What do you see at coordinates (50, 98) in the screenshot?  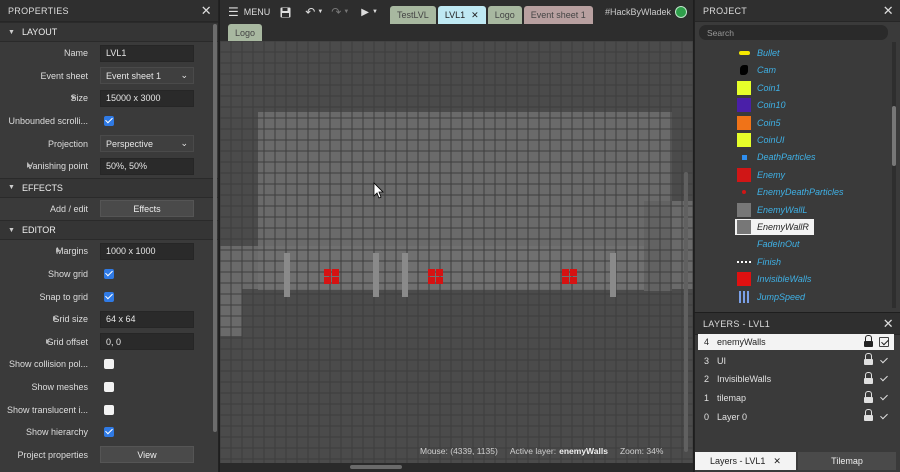 I see `prop-label: ▶ Size` at bounding box center [50, 98].